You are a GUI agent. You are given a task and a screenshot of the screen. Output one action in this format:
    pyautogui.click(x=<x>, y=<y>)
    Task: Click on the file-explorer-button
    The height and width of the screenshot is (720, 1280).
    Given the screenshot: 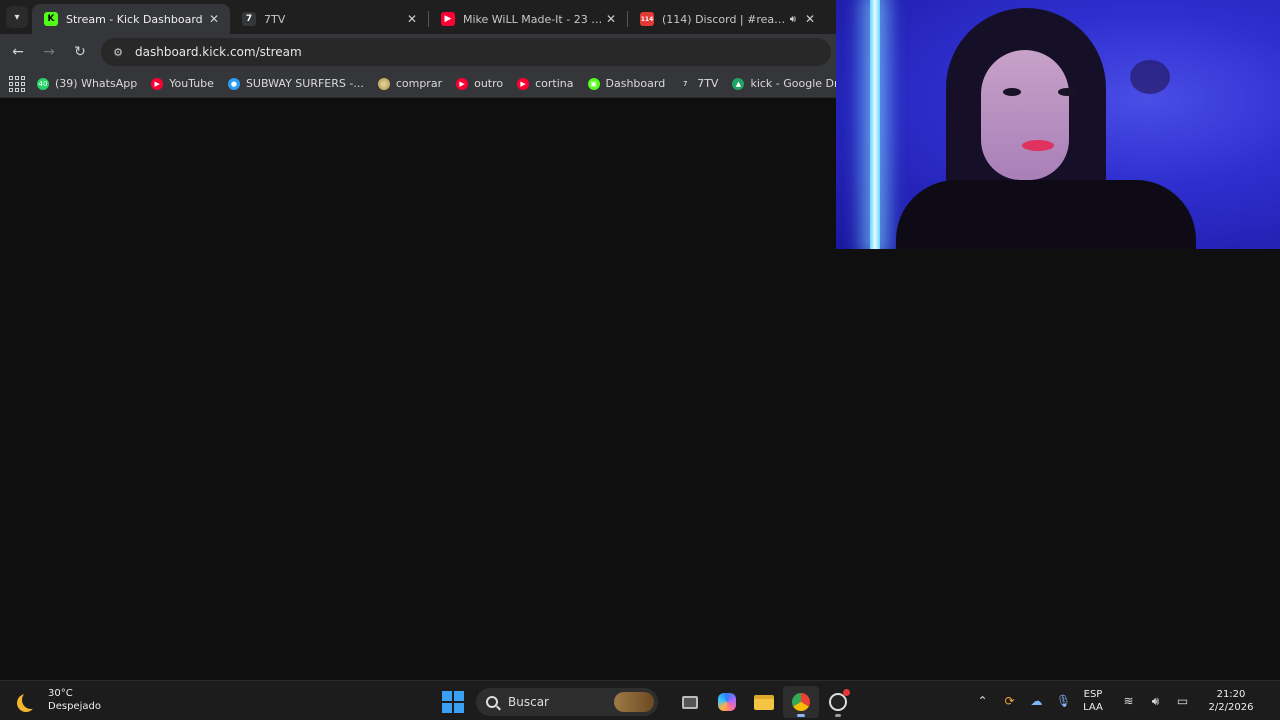 What is the action you would take?
    pyautogui.click(x=764, y=702)
    